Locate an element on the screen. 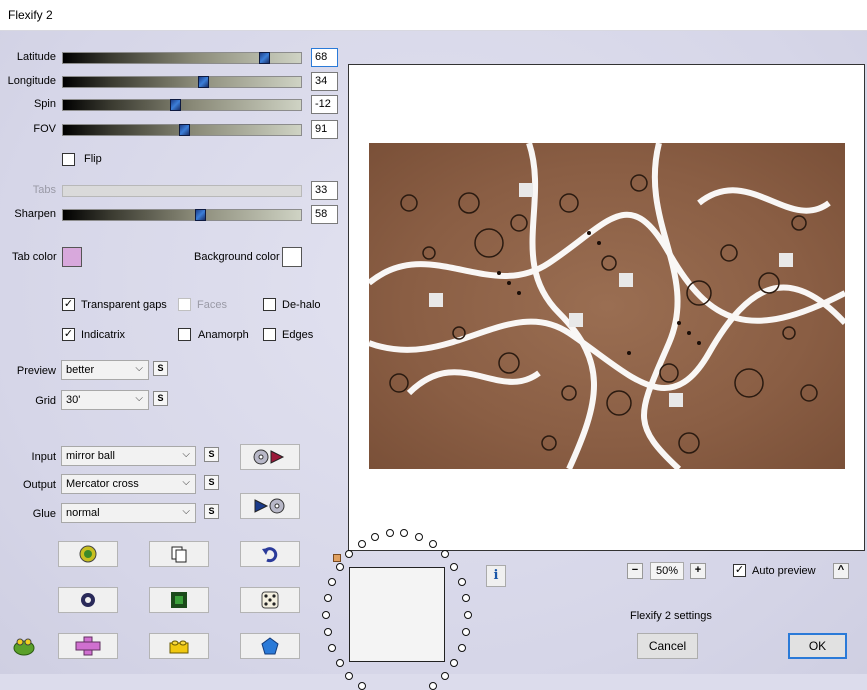 Image resolution: width=867 pixels, height=690 pixels. sharpen-slider is located at coordinates (182, 215).